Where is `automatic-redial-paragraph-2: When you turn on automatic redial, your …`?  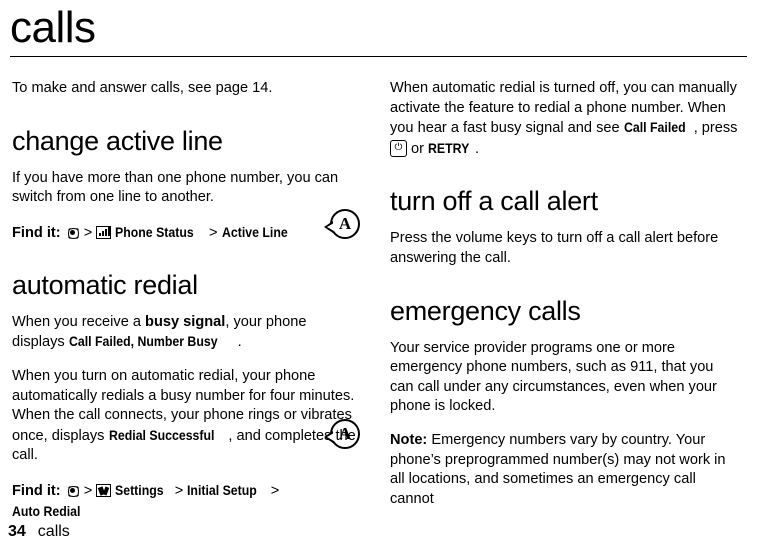
automatic-redial-paragraph-2: When you turn on automatic redial, your … is located at coordinates (186, 416).